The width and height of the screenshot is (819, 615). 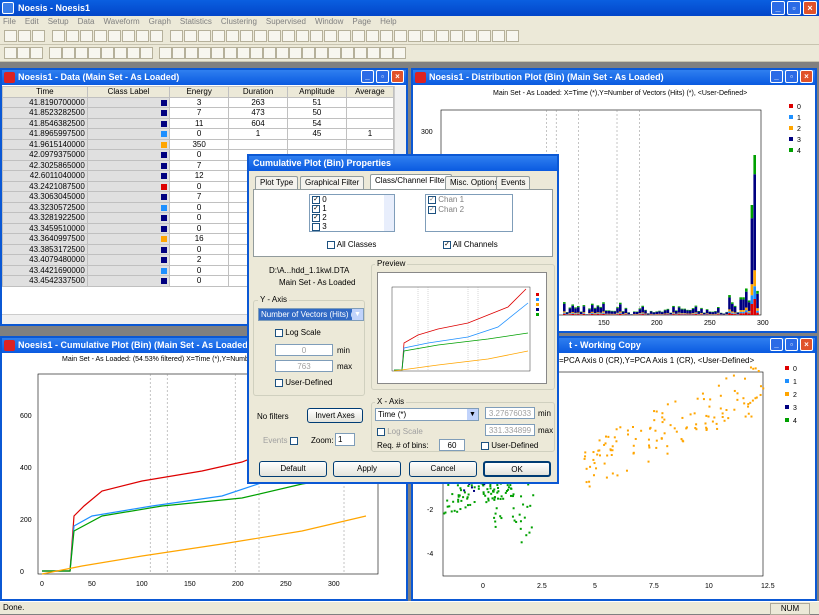 I want to click on class-item-2: ✓ 2, so click(x=352, y=217).